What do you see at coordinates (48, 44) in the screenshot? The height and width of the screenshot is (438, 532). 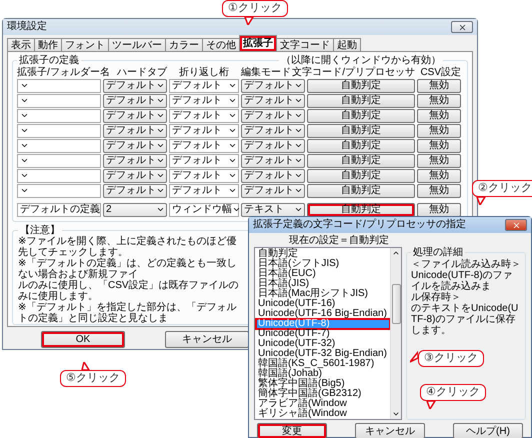 I see `tab: 動作` at bounding box center [48, 44].